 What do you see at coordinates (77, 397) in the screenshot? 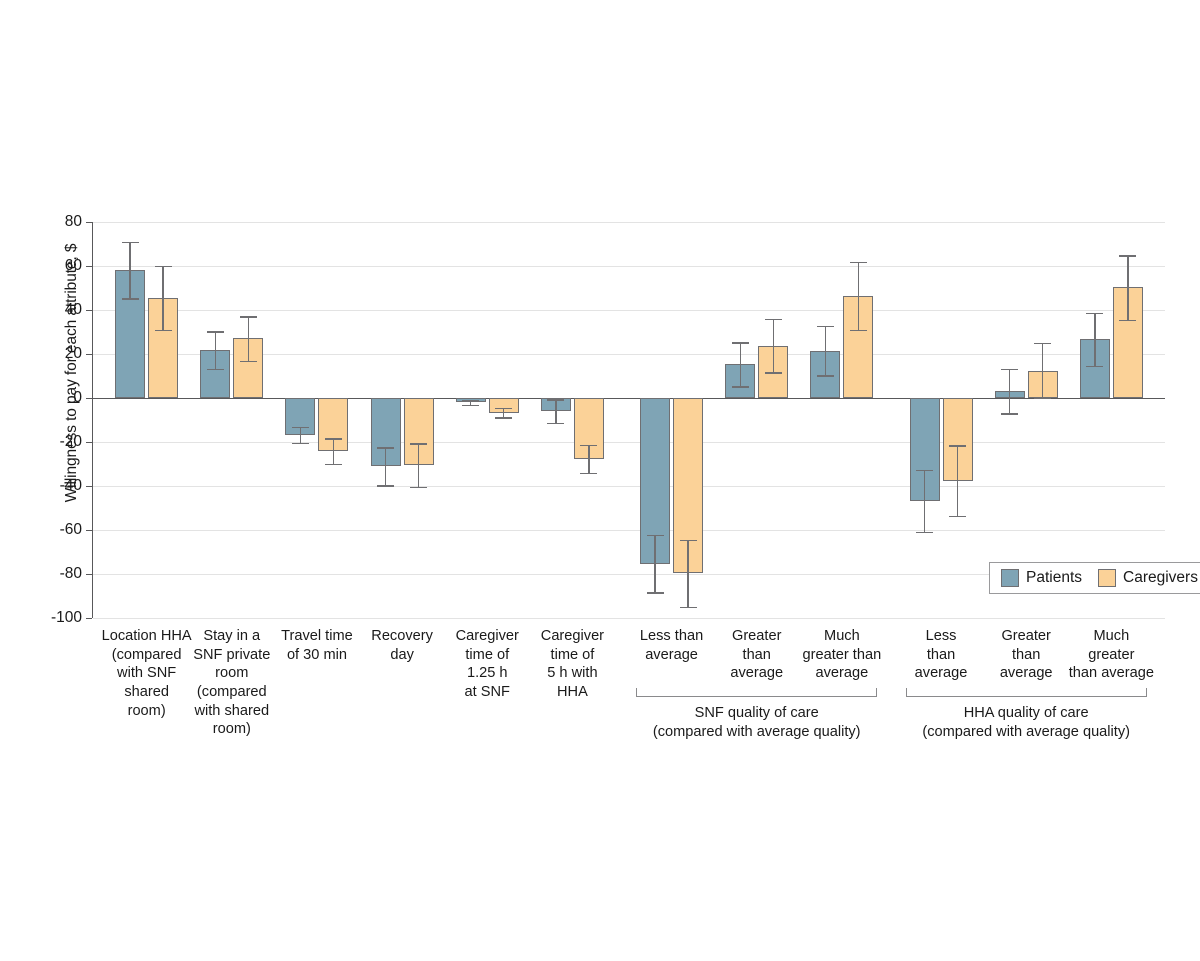
I see `y-axis-tick-label: 0` at bounding box center [77, 397].